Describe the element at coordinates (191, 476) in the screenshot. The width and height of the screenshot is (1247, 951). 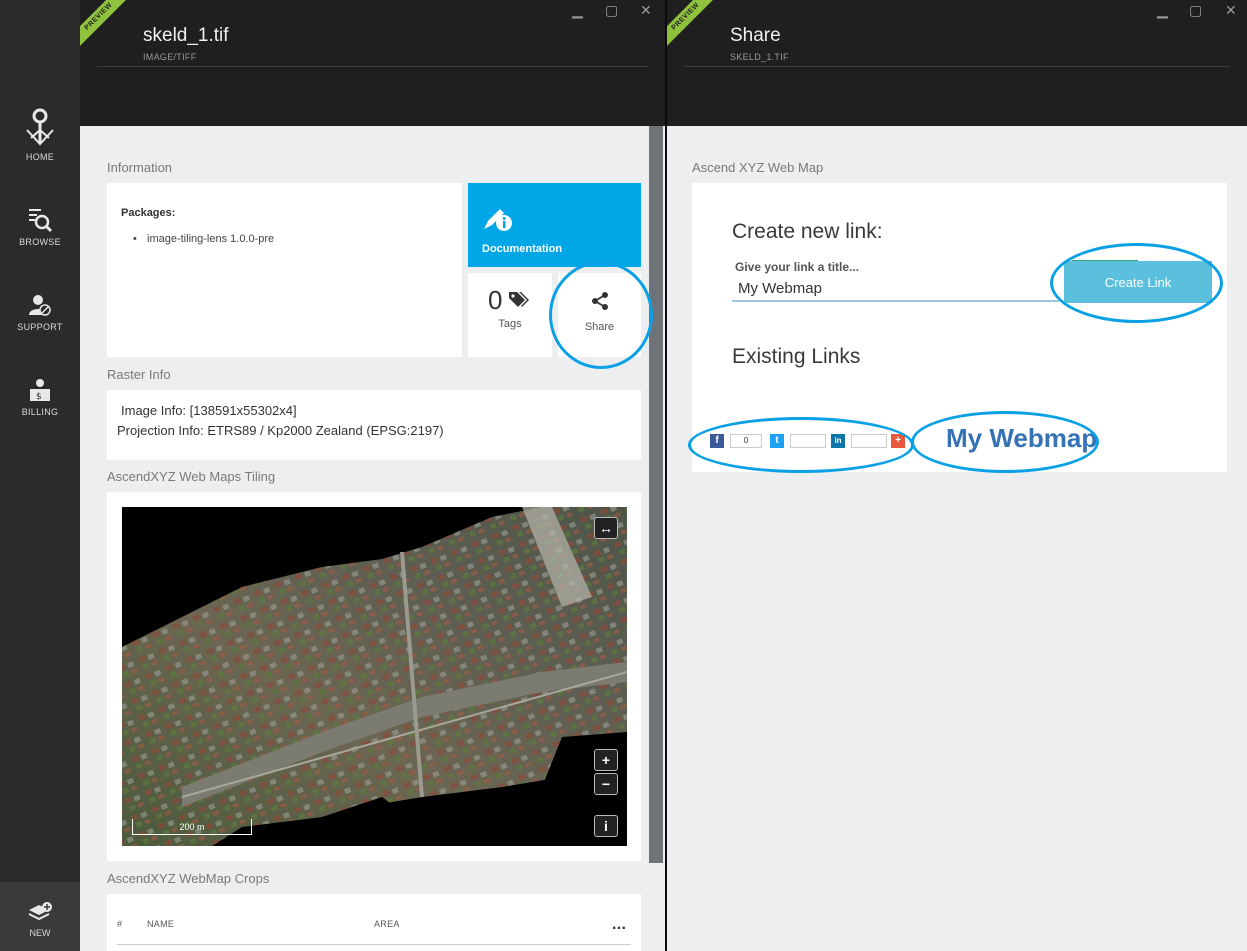
I see `tiling-label: AscendXYZ Web Maps Tiling` at that location.